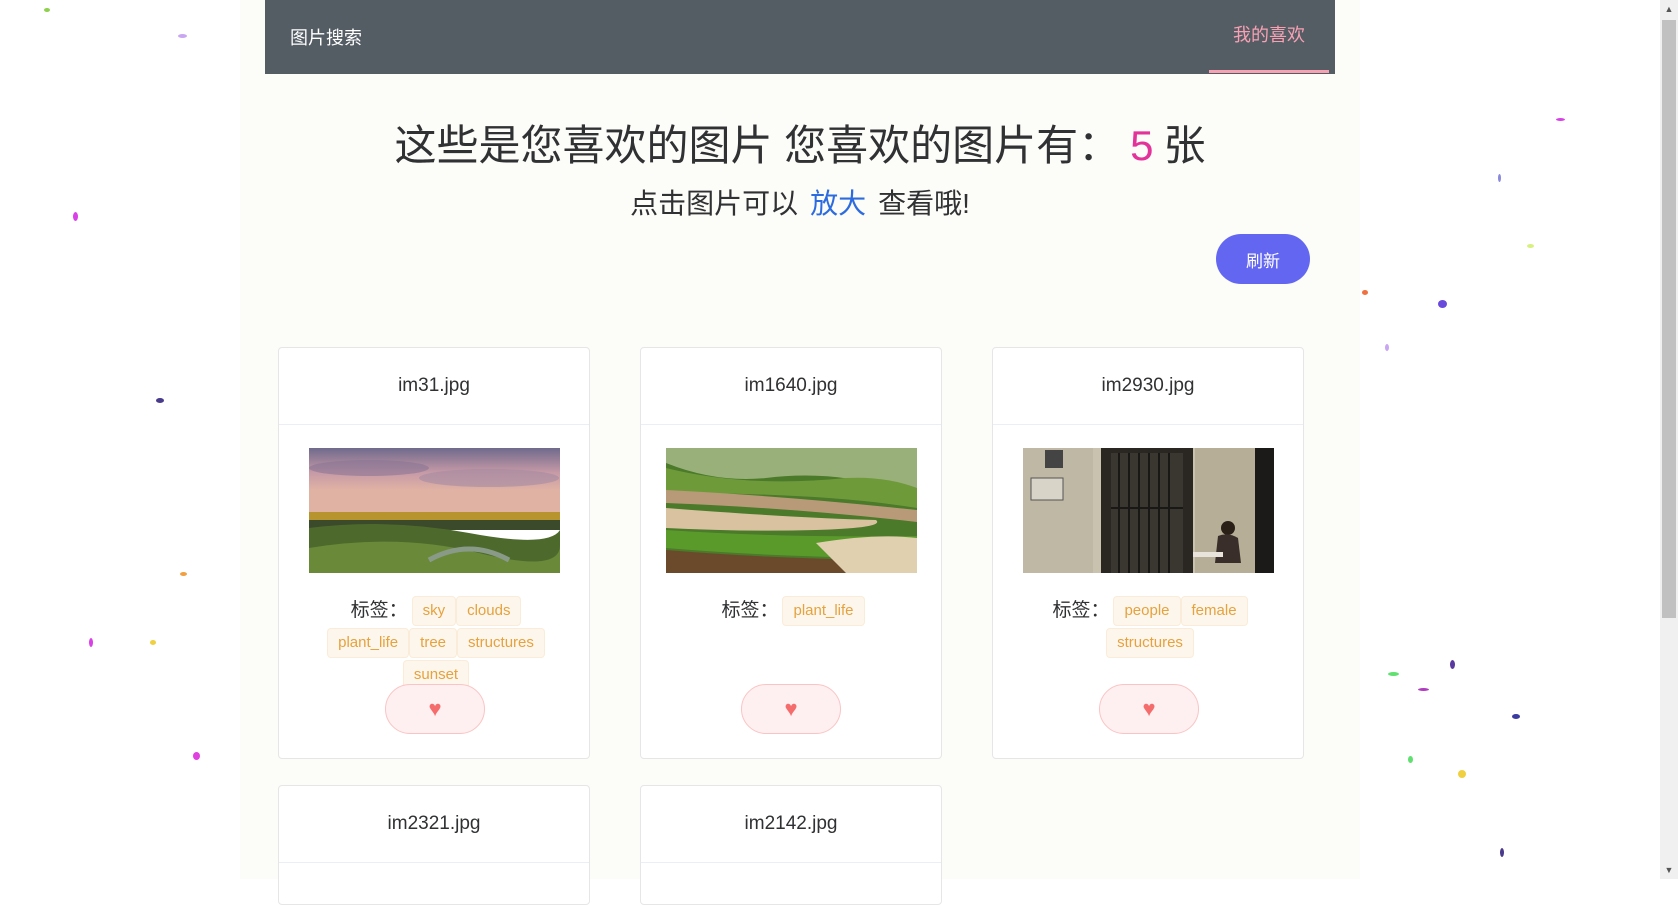 The image size is (1678, 905). Describe the element at coordinates (1214, 611) in the screenshot. I see `tag-chip: female` at that location.